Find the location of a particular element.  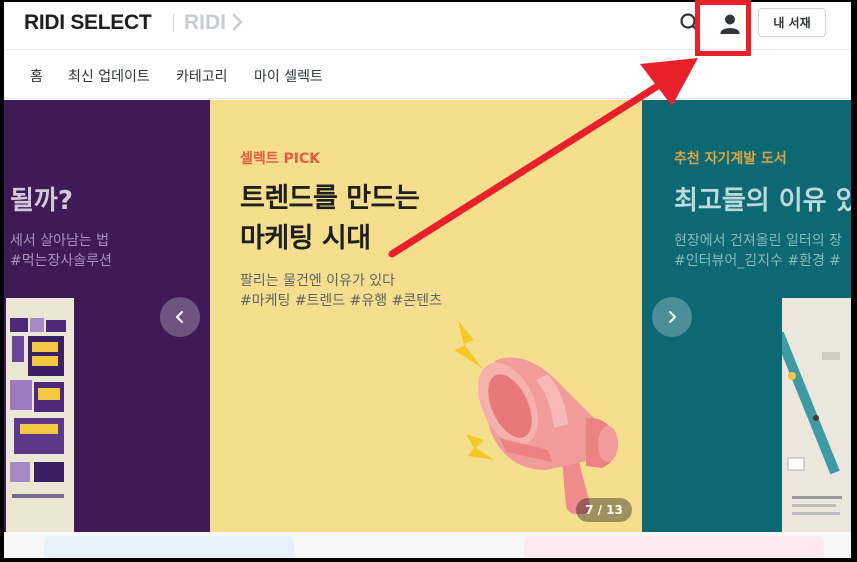

slide-title: 될까? is located at coordinates (41, 201).